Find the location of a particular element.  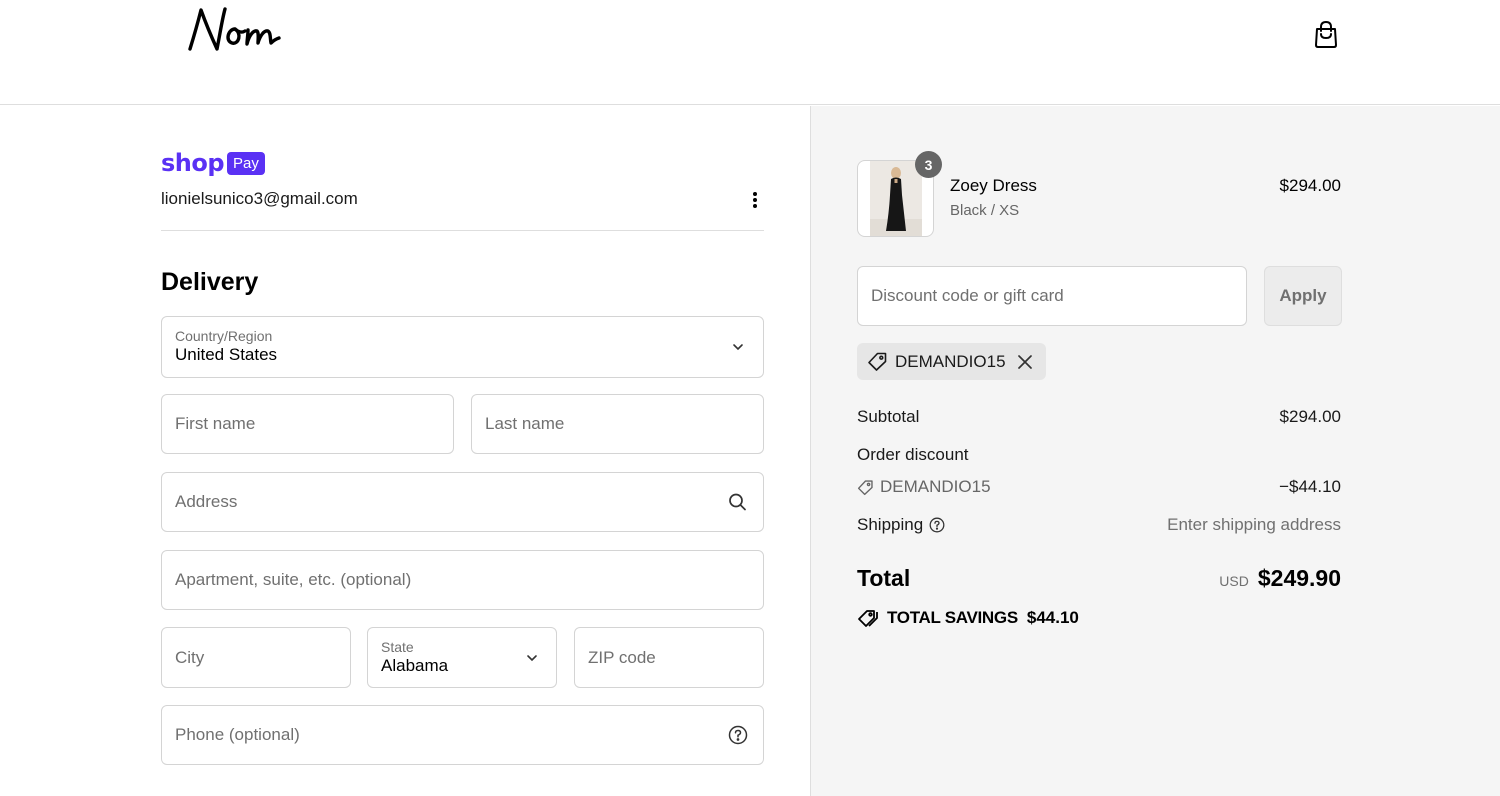

close-icon is located at coordinates (1024, 361).